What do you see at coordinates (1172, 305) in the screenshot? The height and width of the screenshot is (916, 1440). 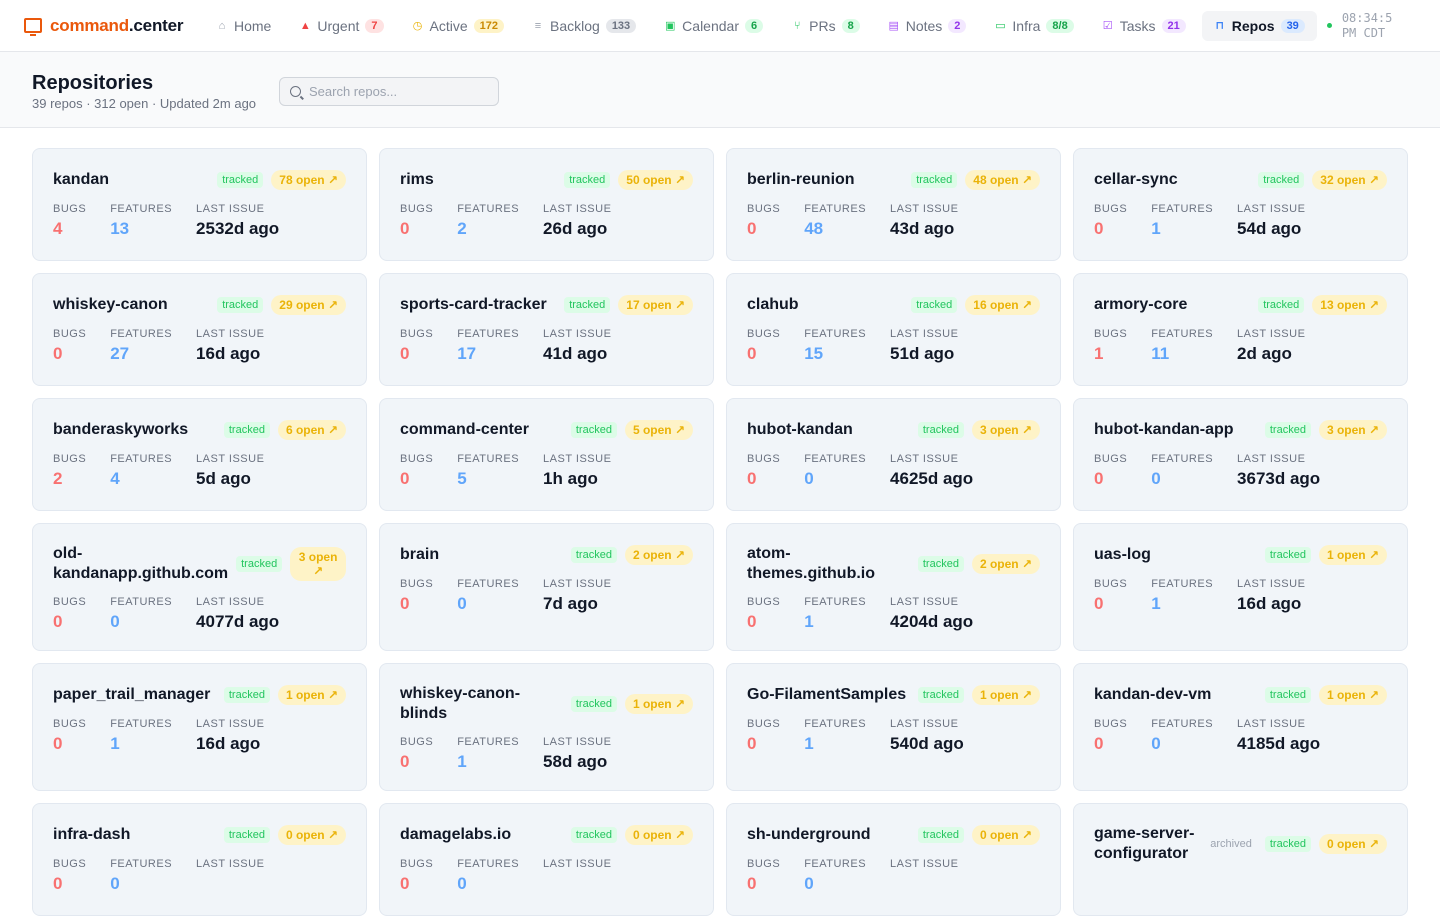 I see `repo-name: armory-core` at bounding box center [1172, 305].